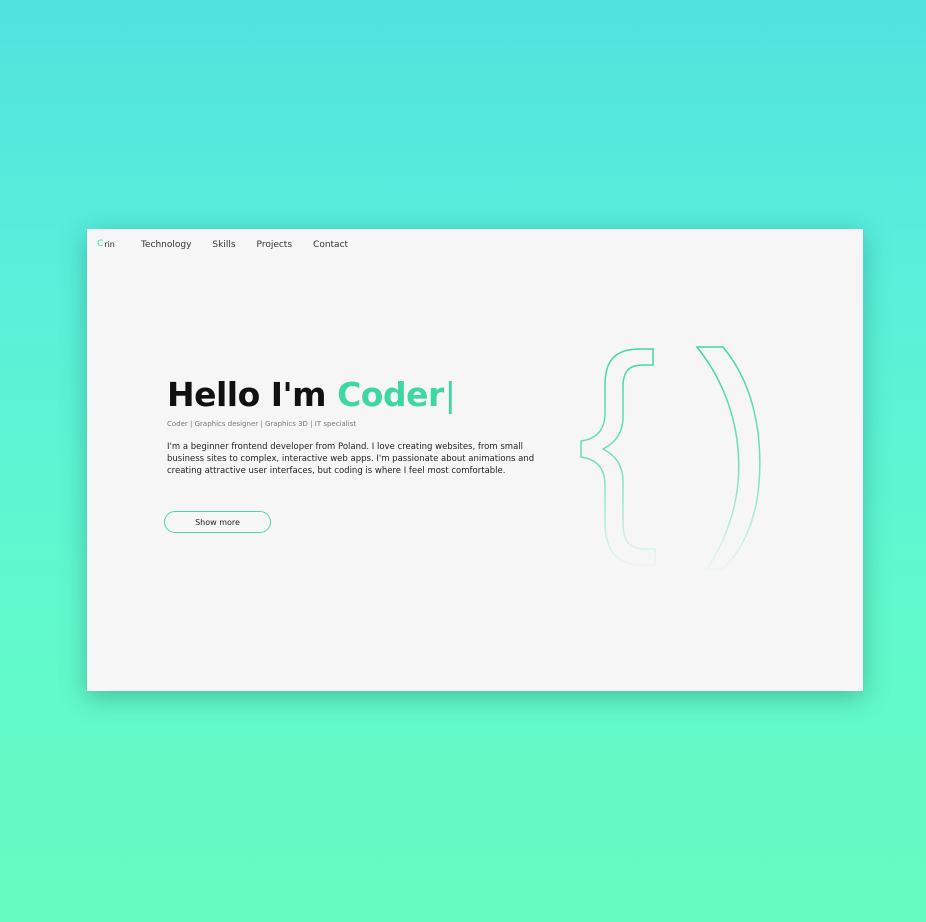  I want to click on nav-link-projects: Projects, so click(274, 245).